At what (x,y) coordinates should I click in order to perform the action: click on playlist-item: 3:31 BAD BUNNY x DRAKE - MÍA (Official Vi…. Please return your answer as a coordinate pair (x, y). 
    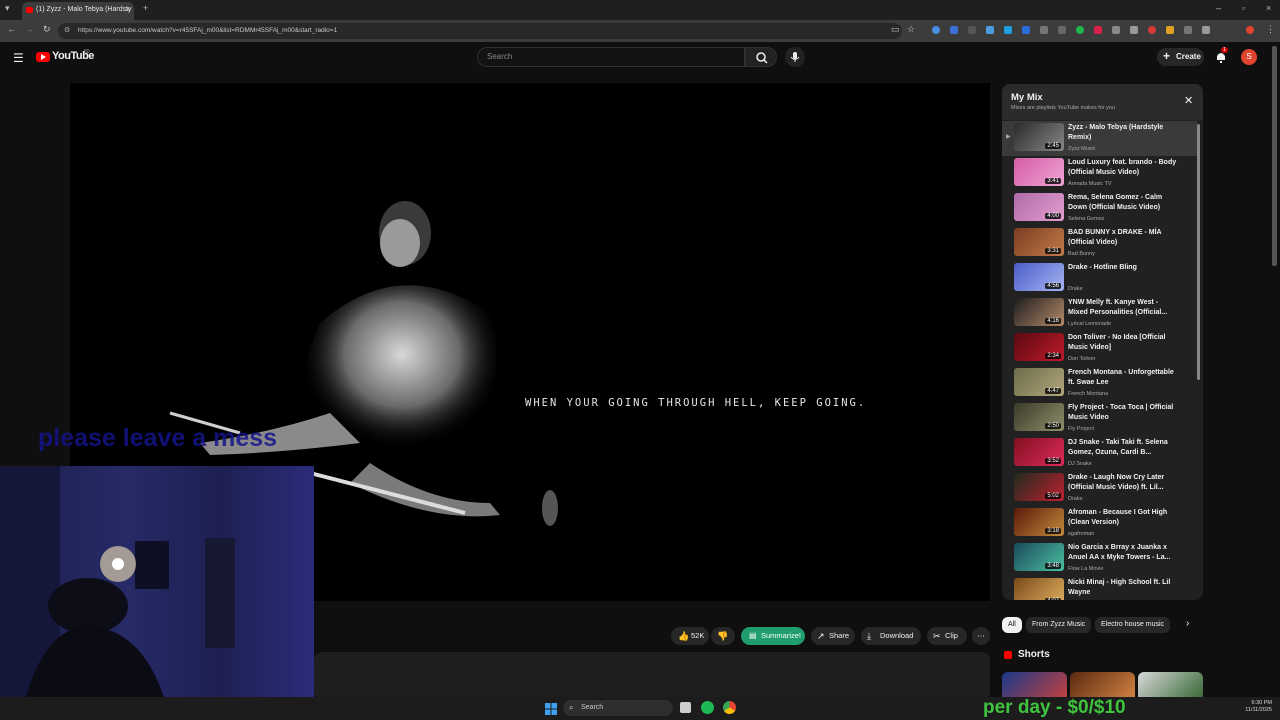
    Looking at the image, I should click on (1099, 243).